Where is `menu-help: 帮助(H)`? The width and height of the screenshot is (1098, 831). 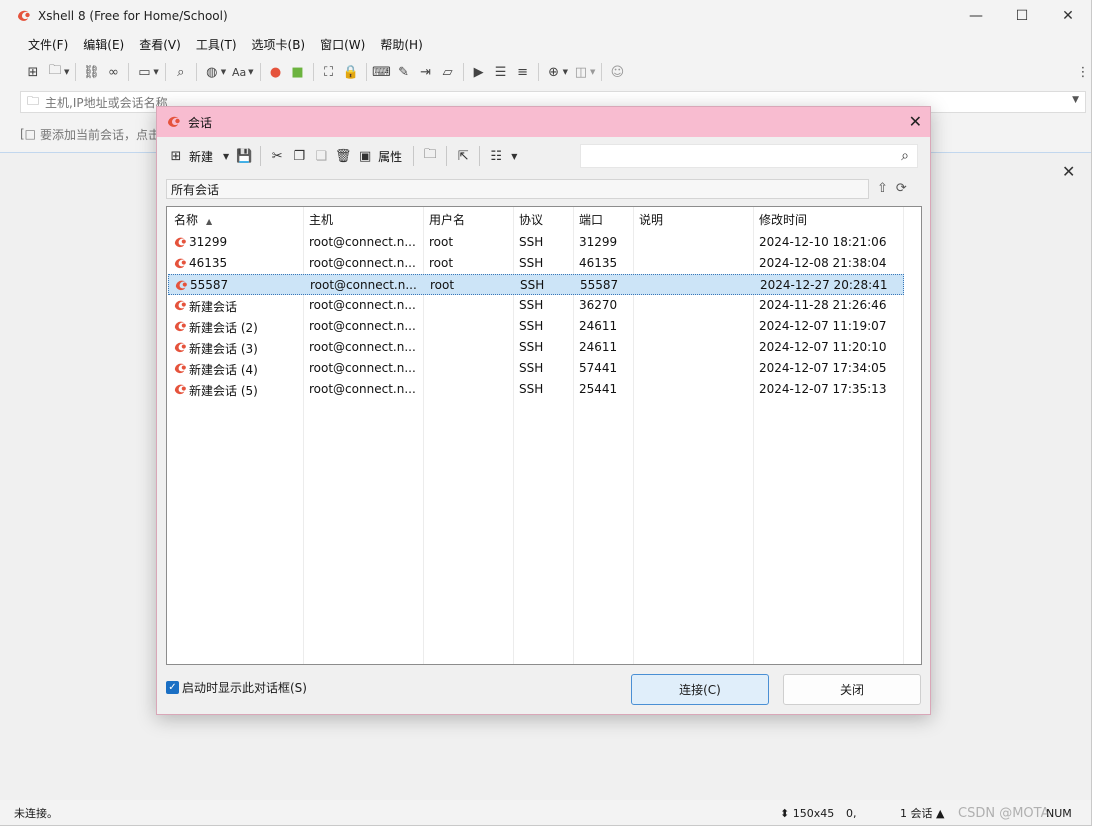 menu-help: 帮助(H) is located at coordinates (401, 44).